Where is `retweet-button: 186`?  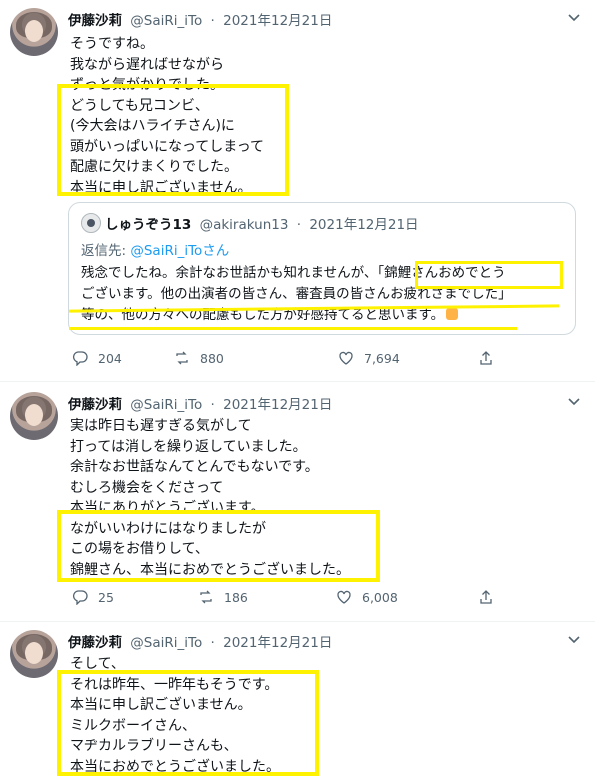
retweet-button: 186 is located at coordinates (223, 597).